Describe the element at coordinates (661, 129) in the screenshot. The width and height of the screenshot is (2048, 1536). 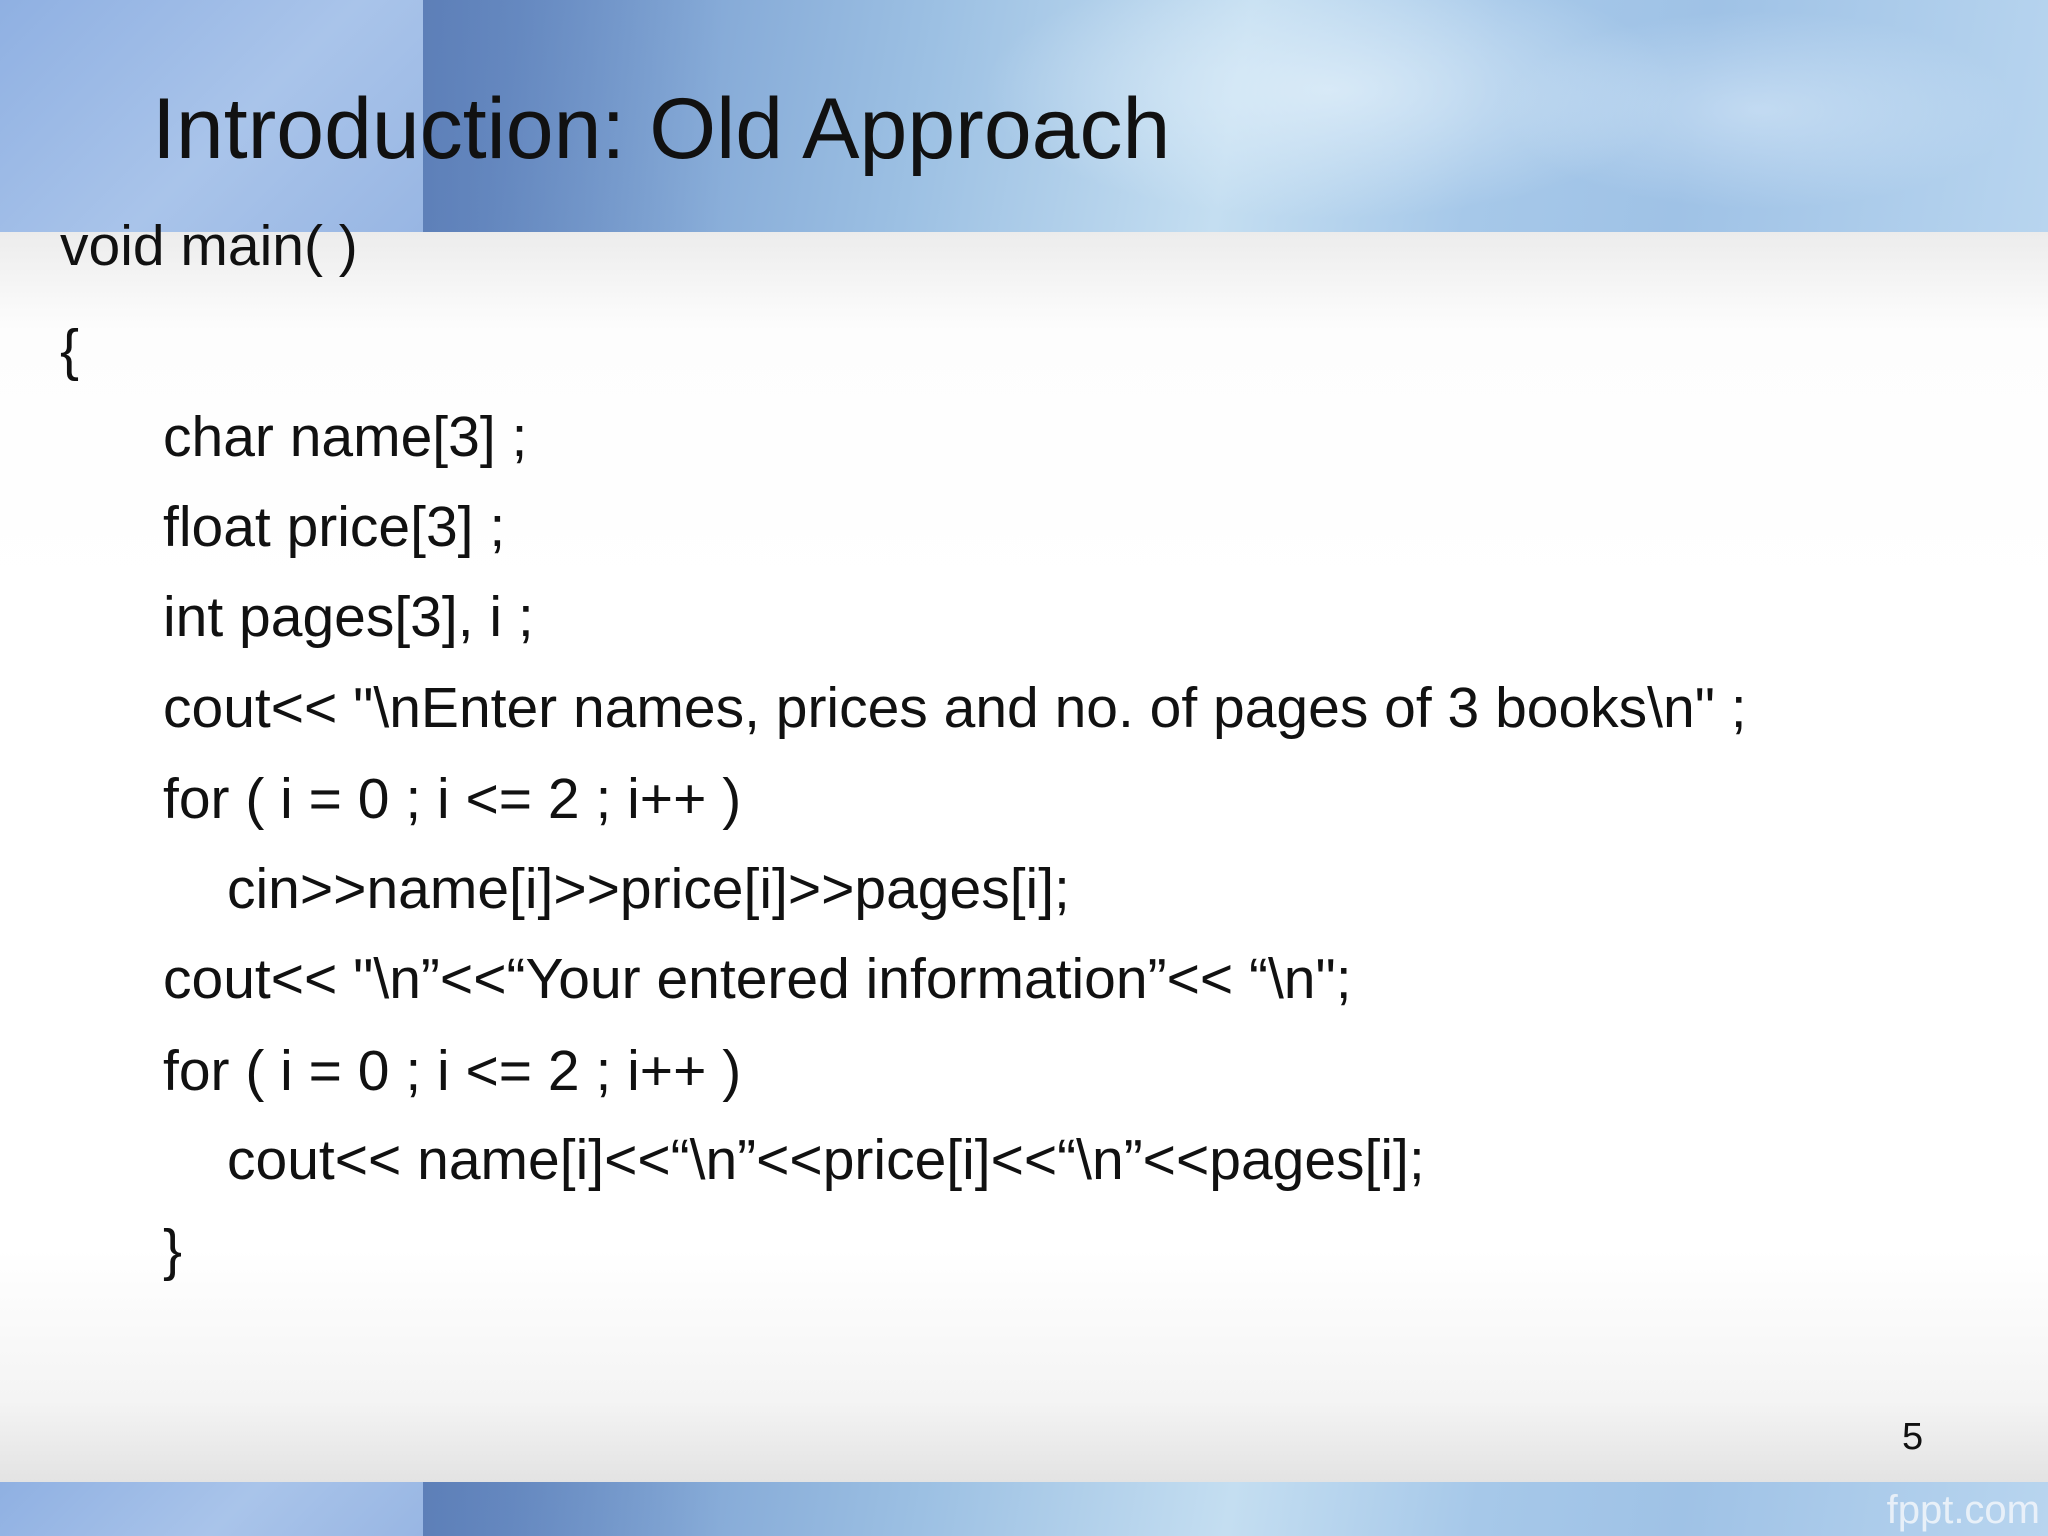
I see `slide-title: Introduction: Old Approach` at that location.